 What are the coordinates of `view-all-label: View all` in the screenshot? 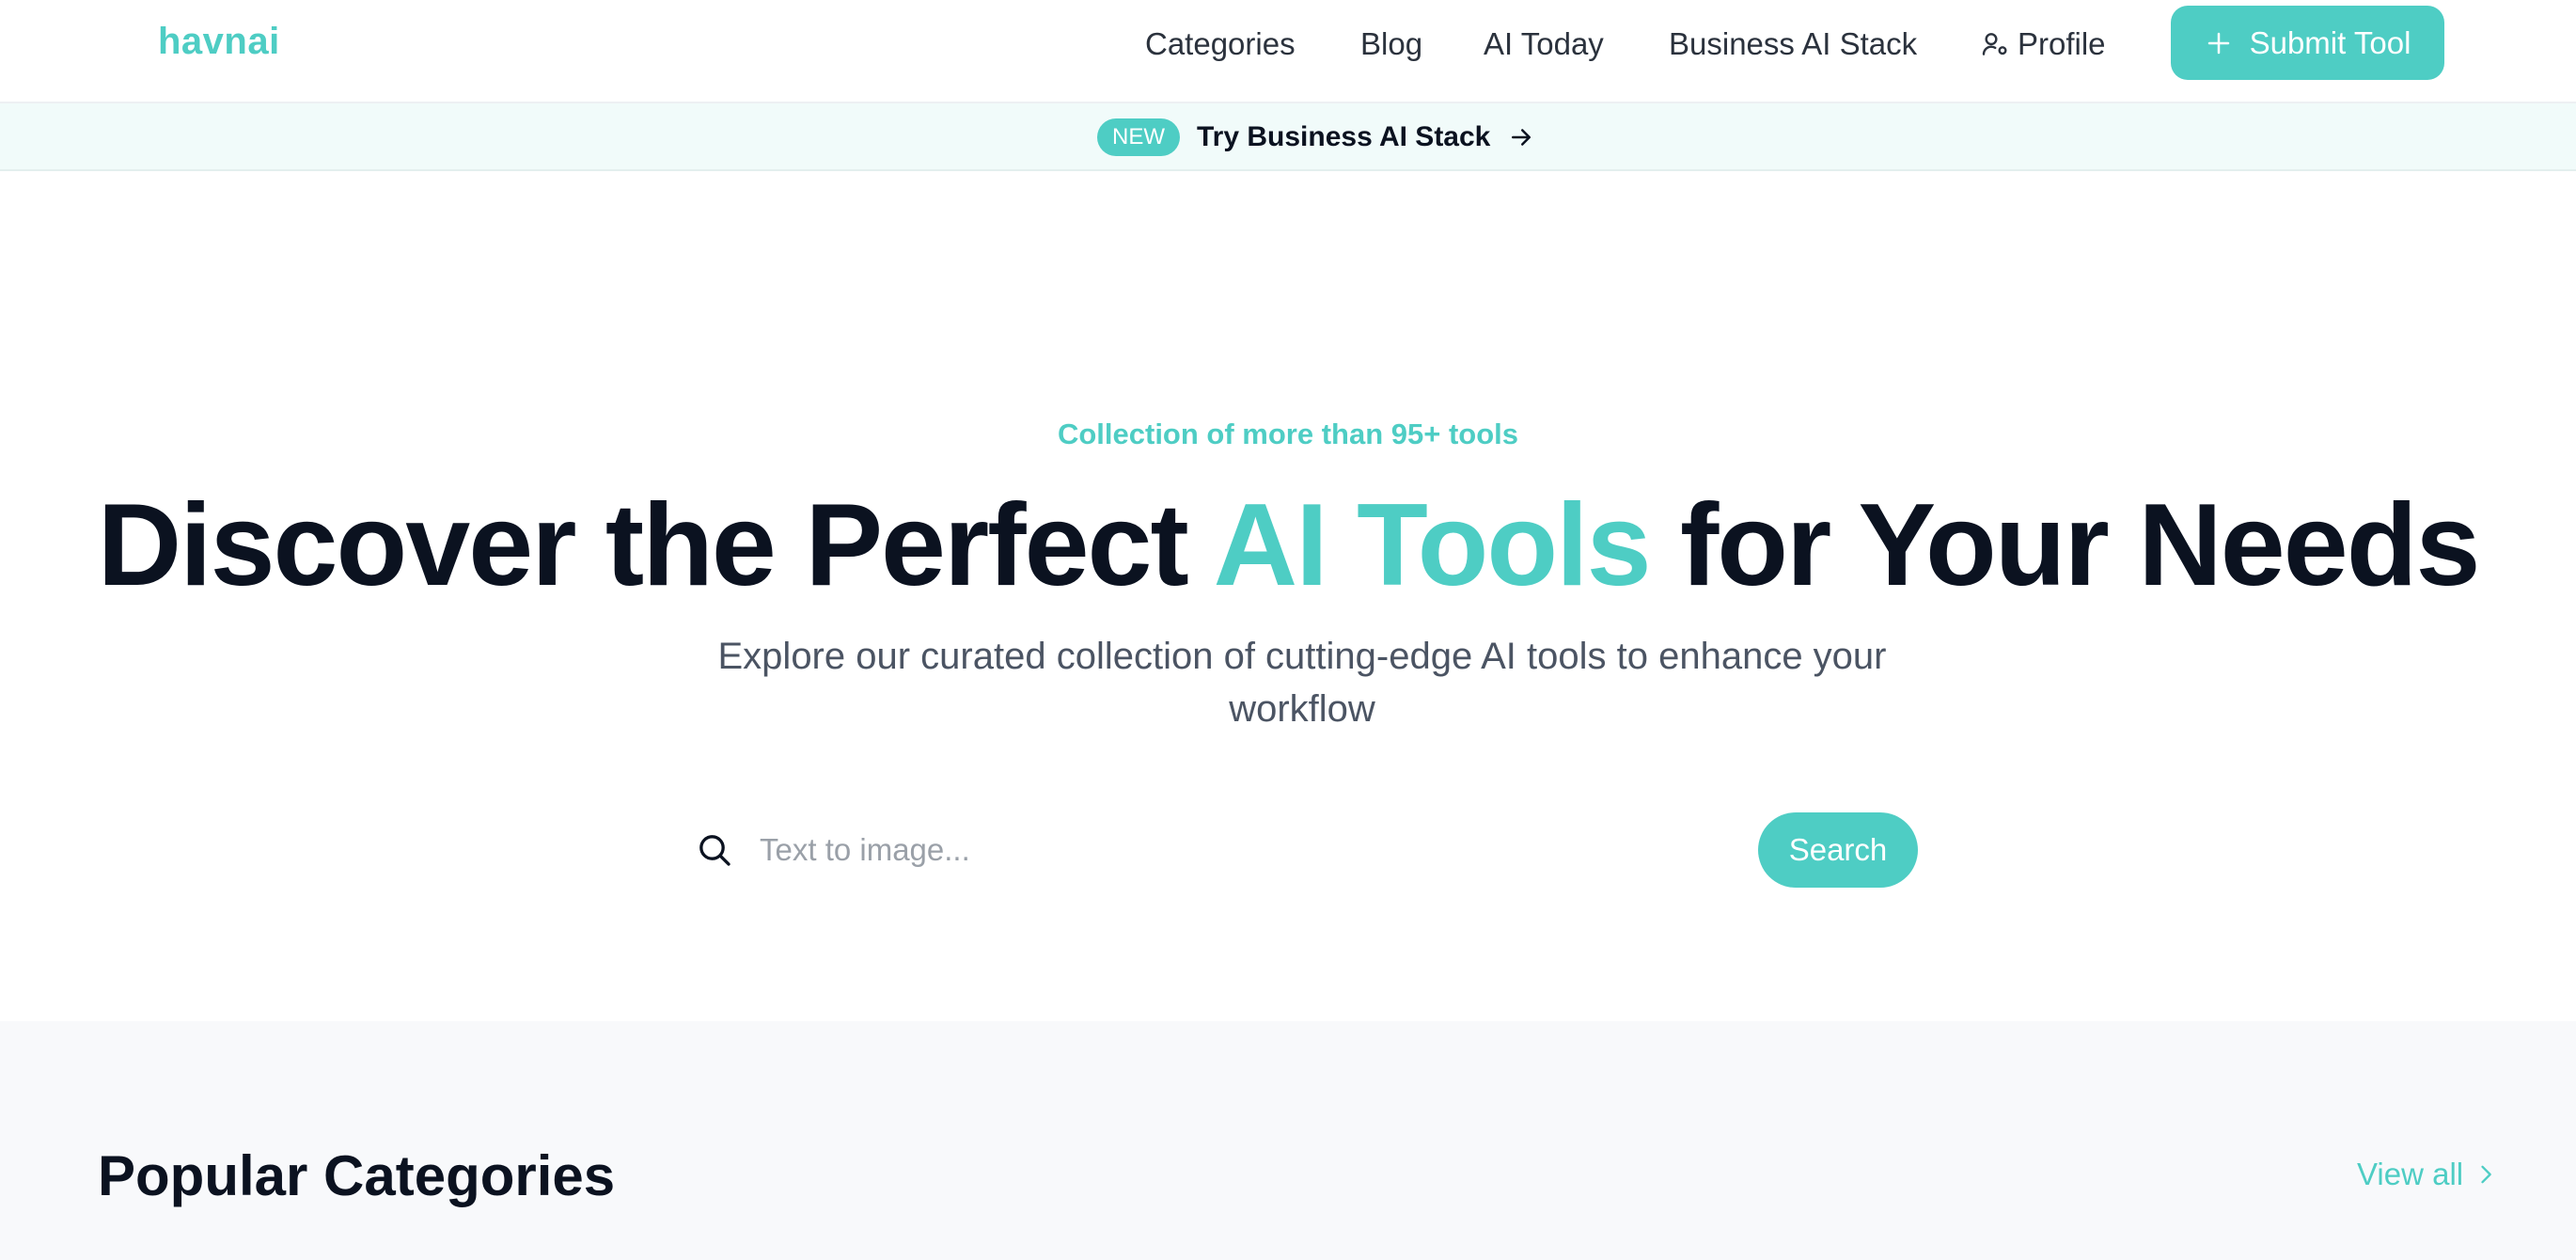 It's located at (2410, 1174).